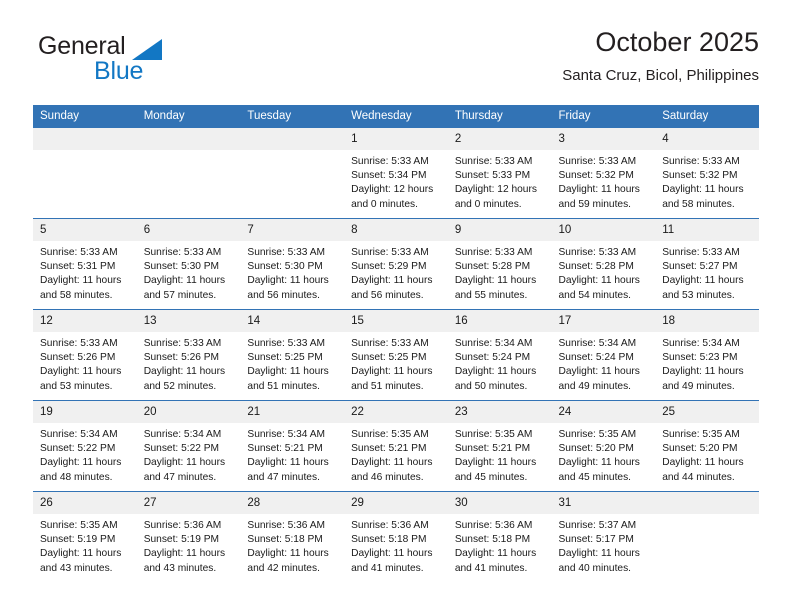  I want to click on daylight-text-line2: and 40 minutes., so click(595, 568).